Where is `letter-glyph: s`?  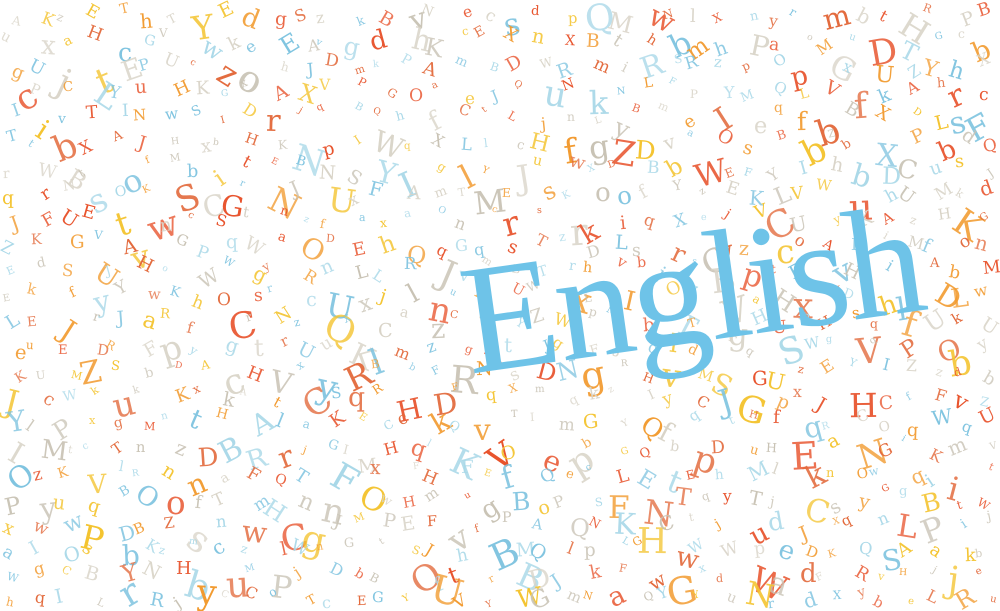
letter-glyph: s is located at coordinates (960, 162).